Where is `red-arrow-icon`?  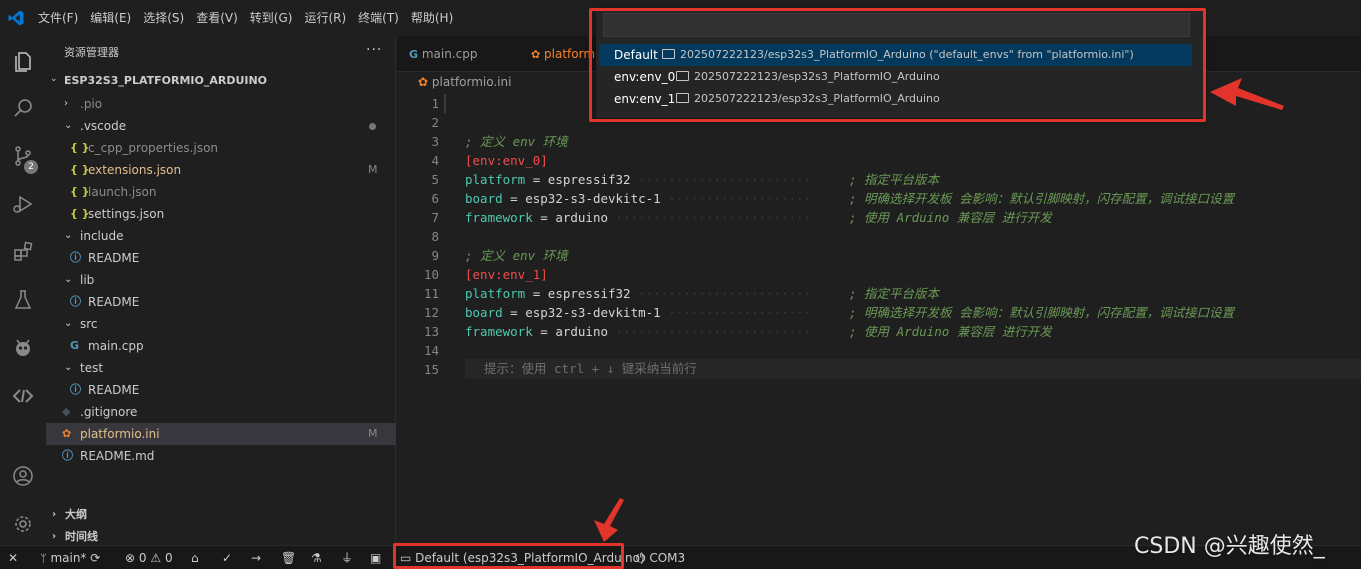 red-arrow-icon is located at coordinates (609, 520).